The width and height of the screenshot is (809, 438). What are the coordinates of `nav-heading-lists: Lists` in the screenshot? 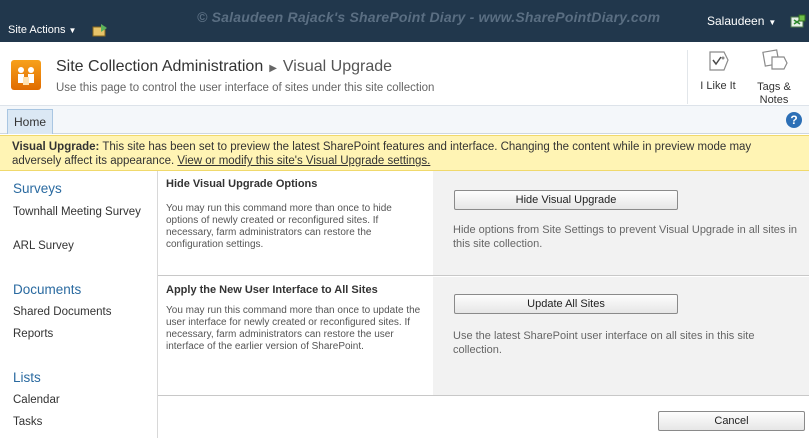 It's located at (27, 377).